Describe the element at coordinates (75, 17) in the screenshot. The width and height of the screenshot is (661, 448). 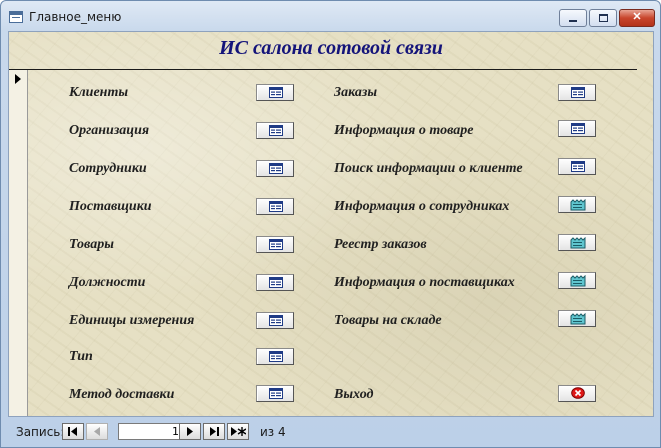
I see `window-title: Главное_меню` at that location.